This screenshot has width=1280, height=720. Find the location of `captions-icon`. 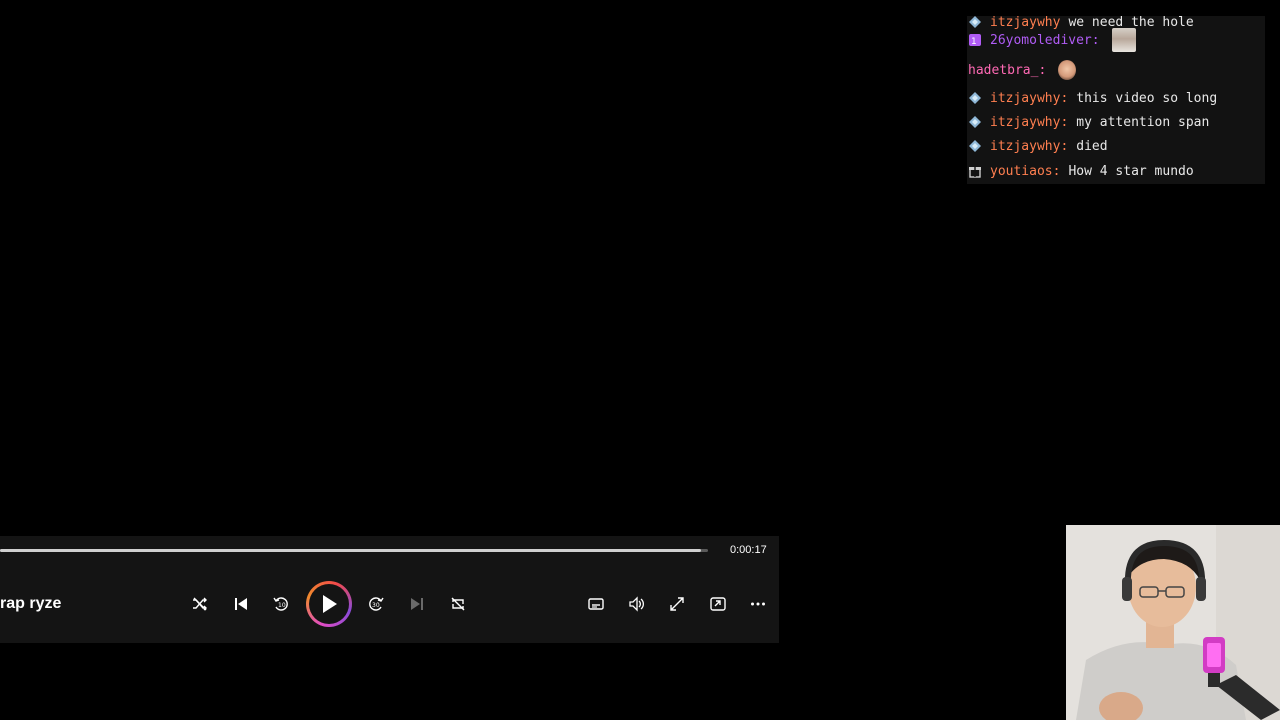

captions-icon is located at coordinates (596, 604).